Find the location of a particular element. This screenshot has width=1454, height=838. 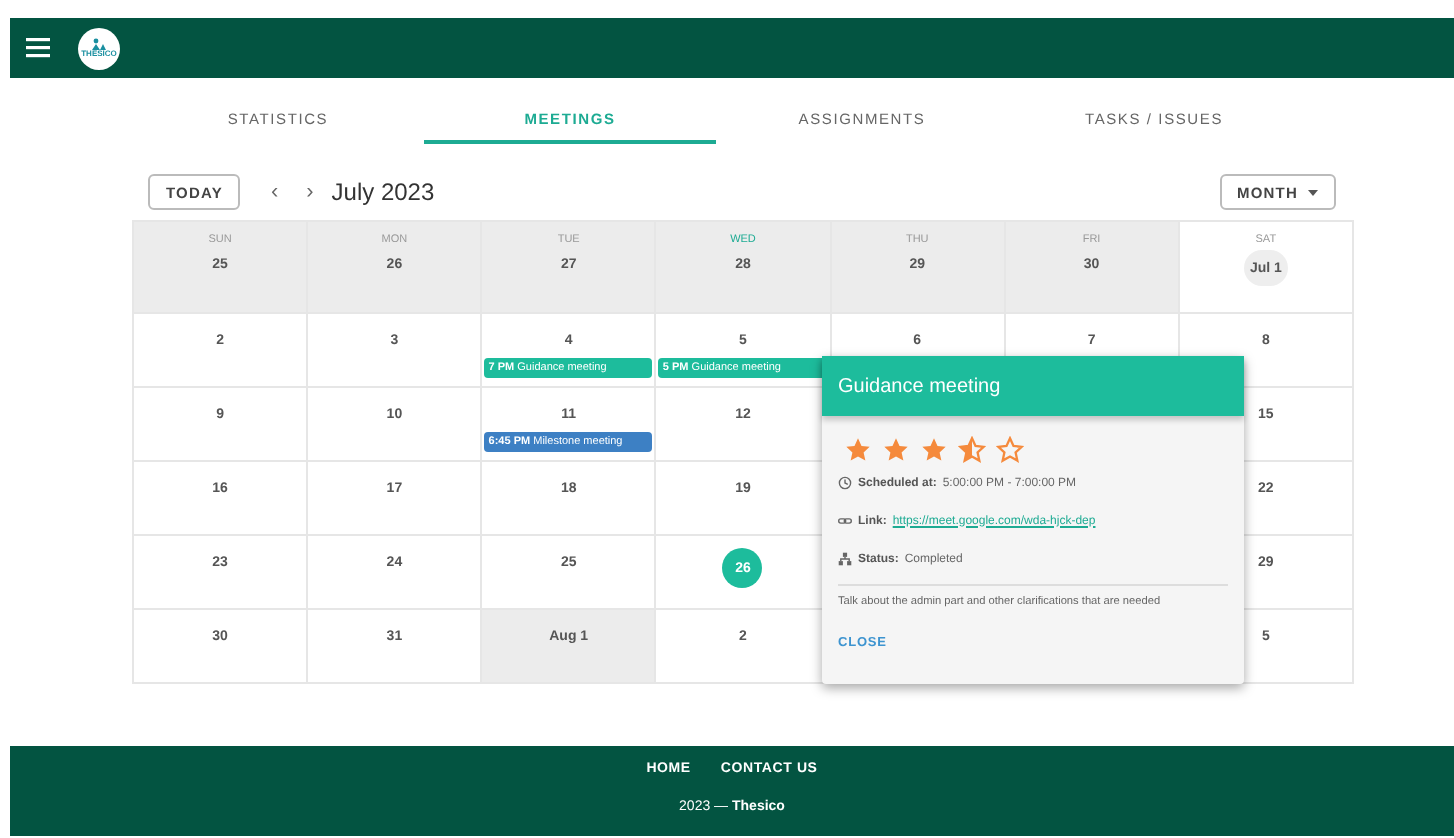

clock-icon is located at coordinates (845, 483).